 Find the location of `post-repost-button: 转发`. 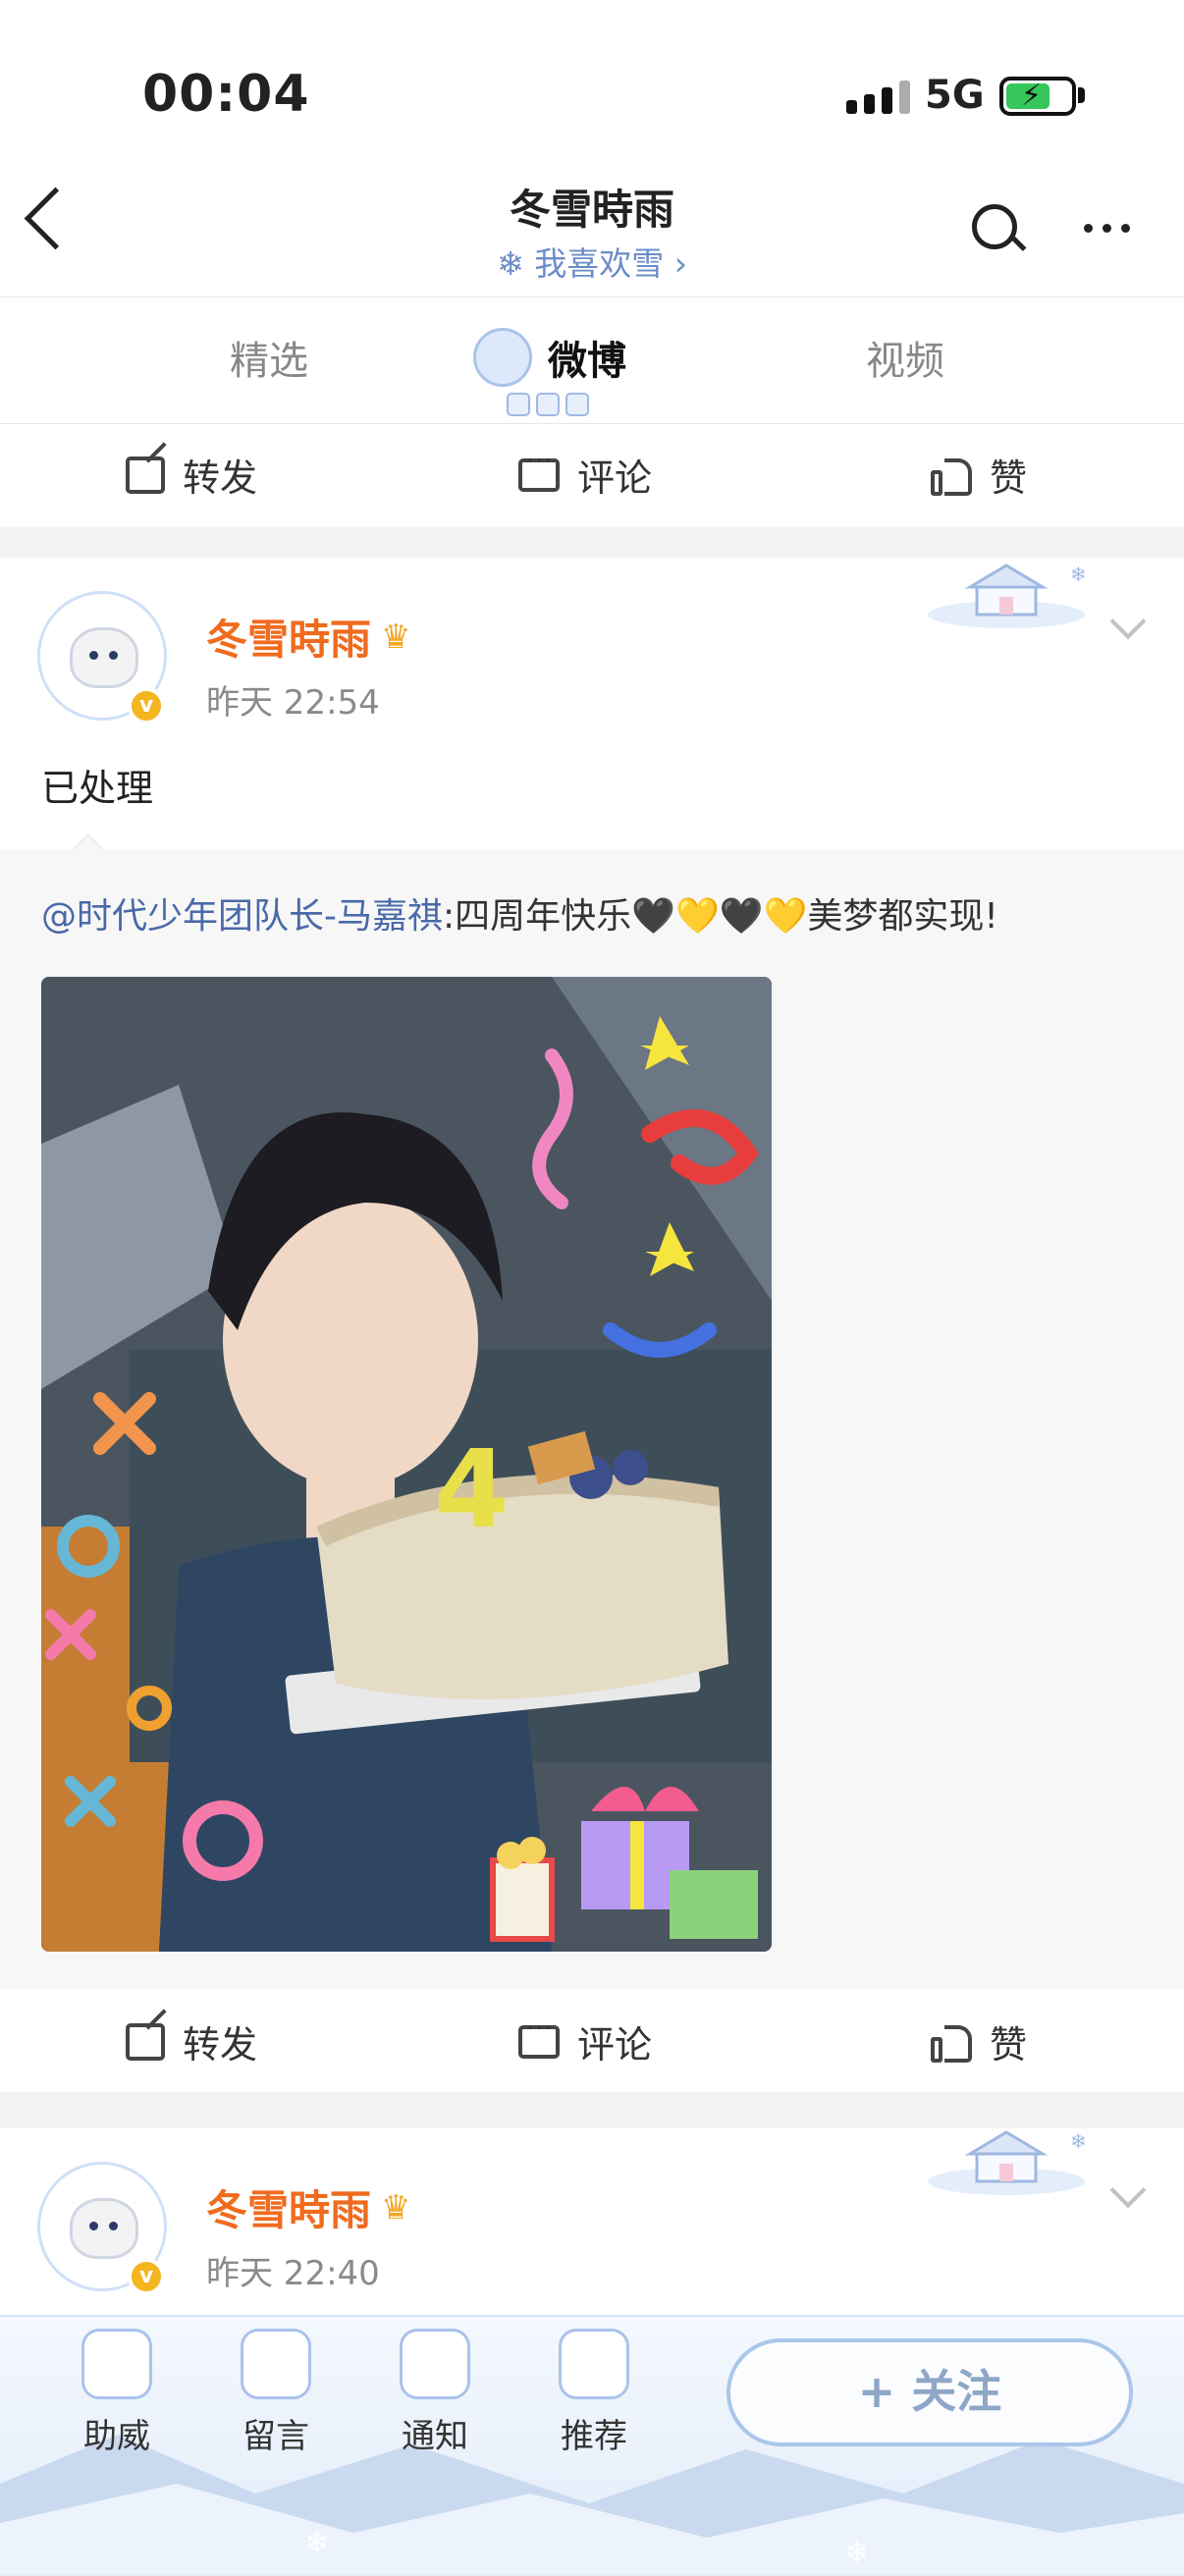

post-repost-button: 转发 is located at coordinates (191, 2041).